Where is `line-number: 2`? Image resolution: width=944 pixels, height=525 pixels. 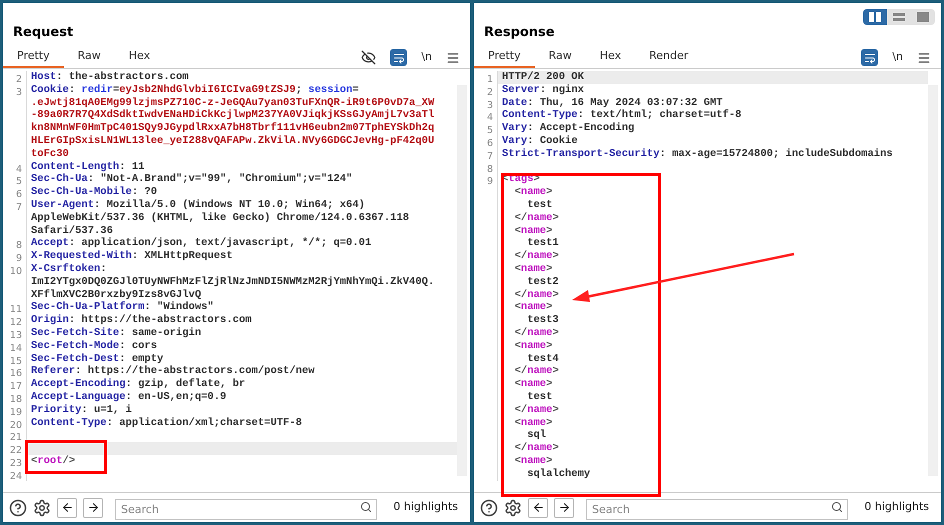 line-number: 2 is located at coordinates (489, 92).